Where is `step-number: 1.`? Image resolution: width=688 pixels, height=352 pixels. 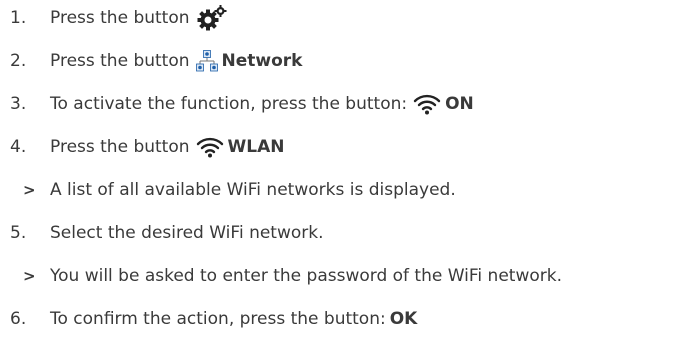
step-number: 1. is located at coordinates (18, 18).